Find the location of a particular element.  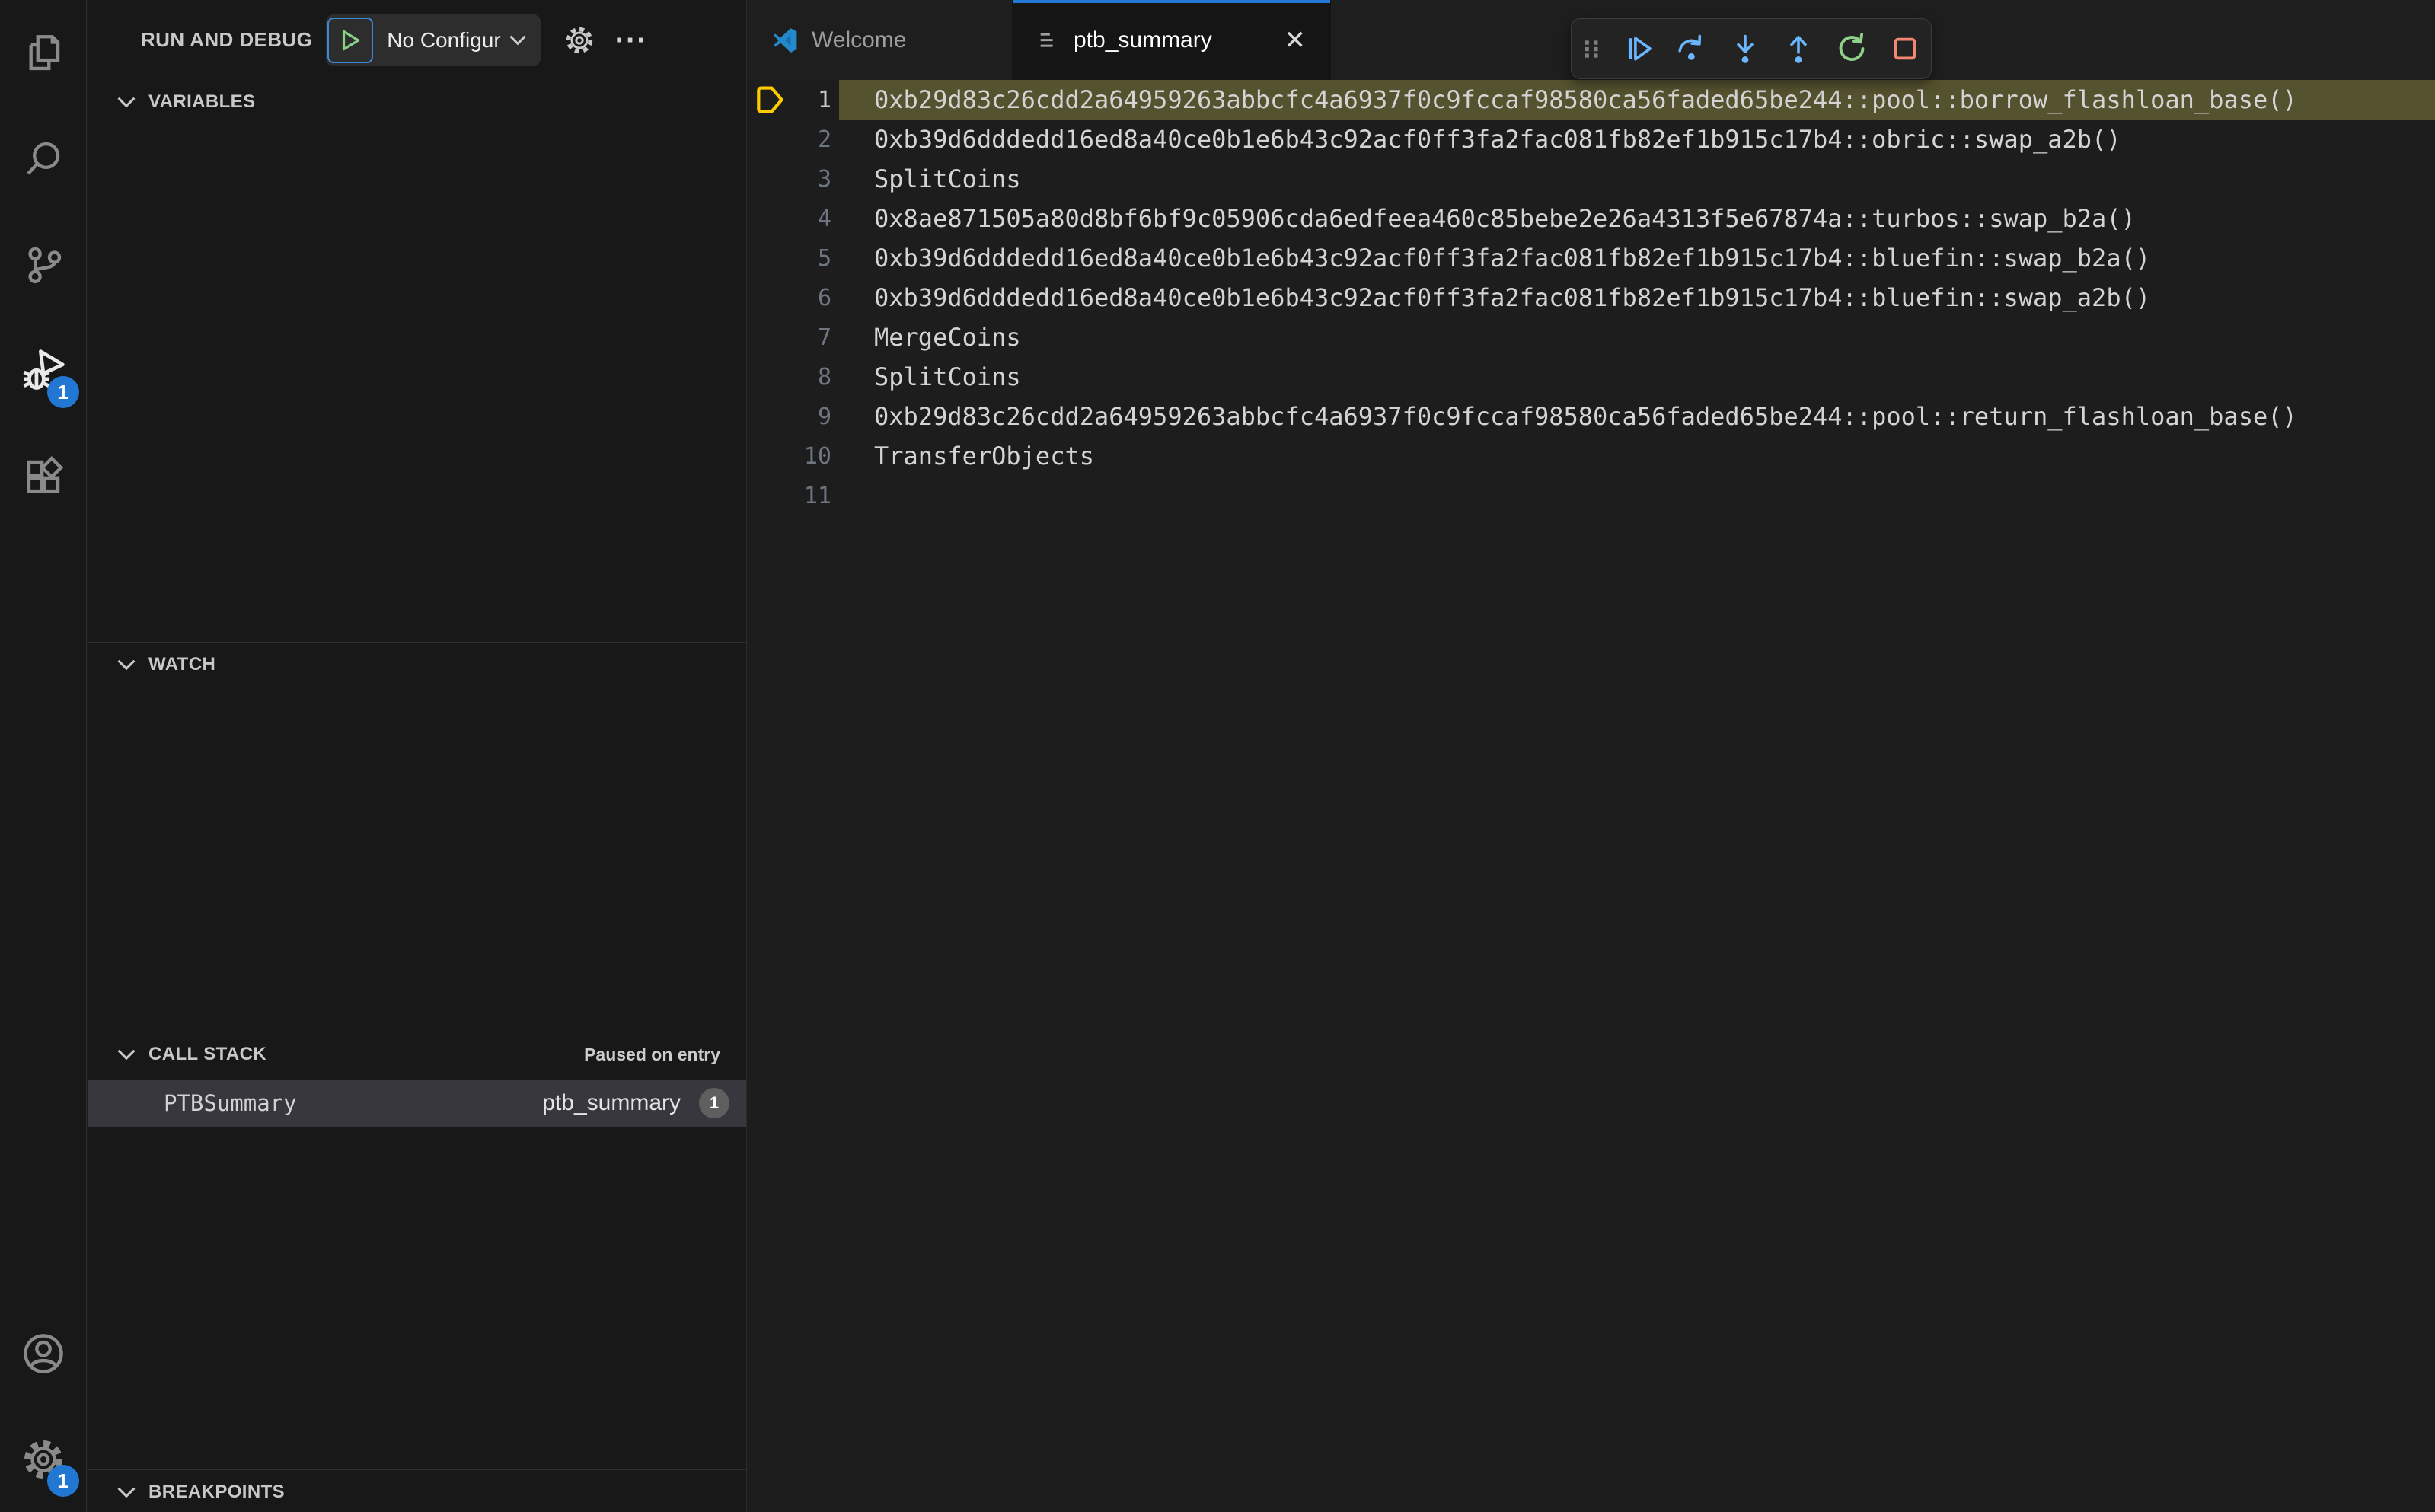

activity-item-settings: 1 is located at coordinates (43, 1459).